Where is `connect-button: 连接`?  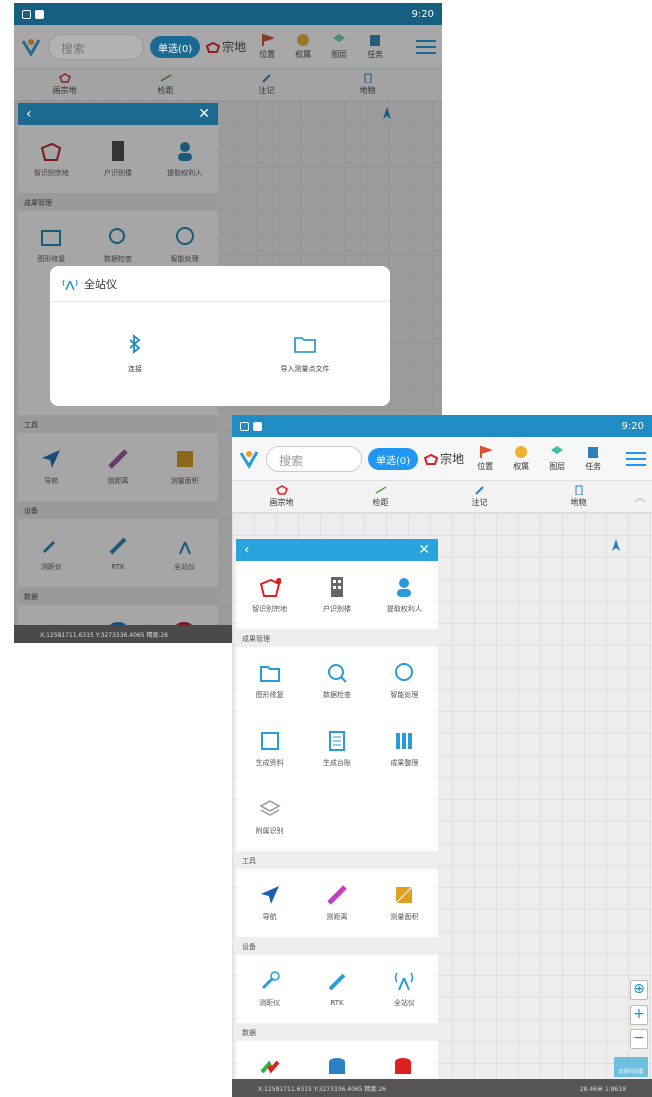
connect-button: 连接 is located at coordinates (135, 354).